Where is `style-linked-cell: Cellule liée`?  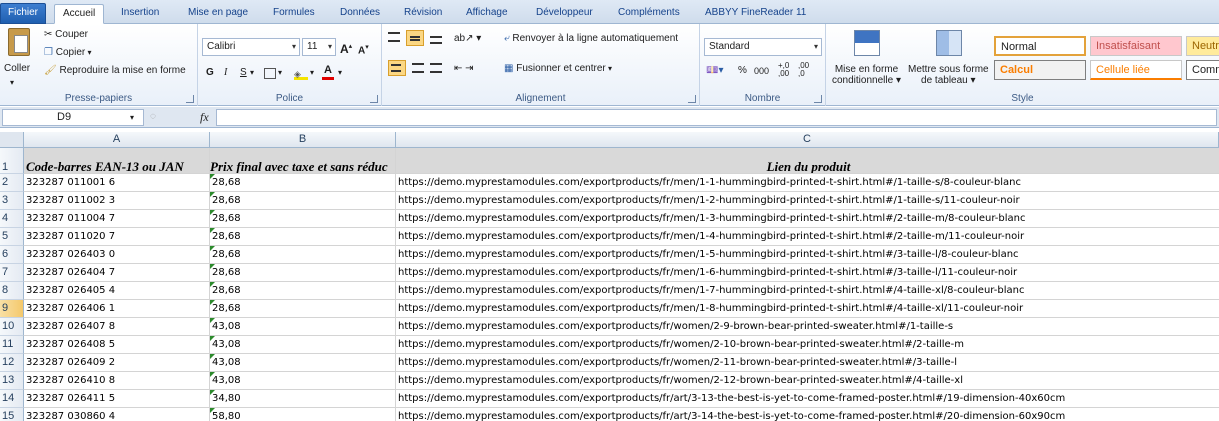 style-linked-cell: Cellule liée is located at coordinates (1136, 70).